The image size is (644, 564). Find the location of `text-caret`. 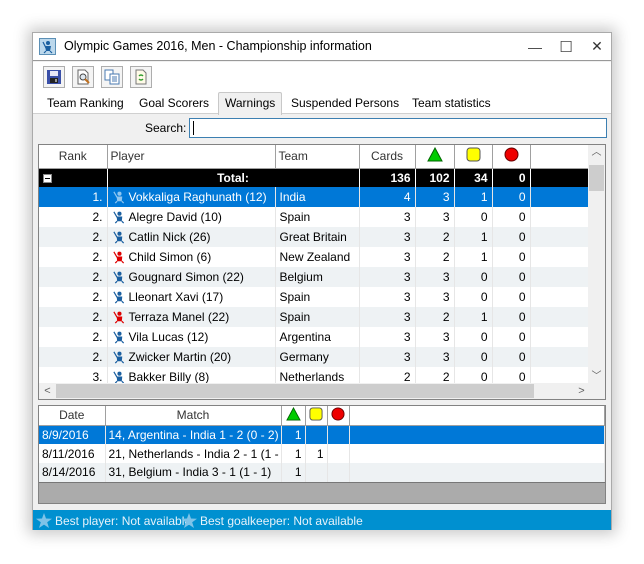

text-caret is located at coordinates (193, 128).